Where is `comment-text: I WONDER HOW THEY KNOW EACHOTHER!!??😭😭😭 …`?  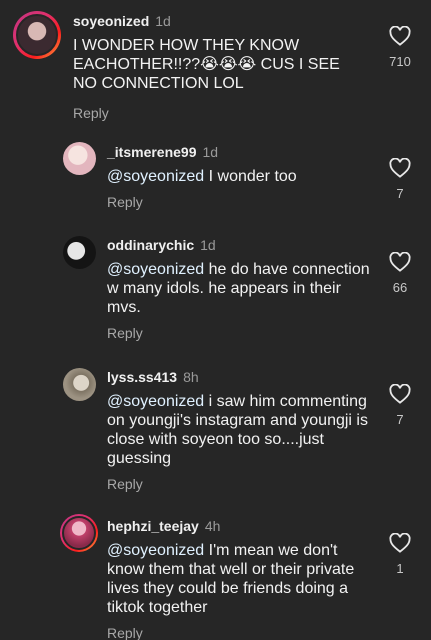 comment-text: I WONDER HOW THEY KNOW EACHOTHER!!??😭😭😭 … is located at coordinates (206, 64).